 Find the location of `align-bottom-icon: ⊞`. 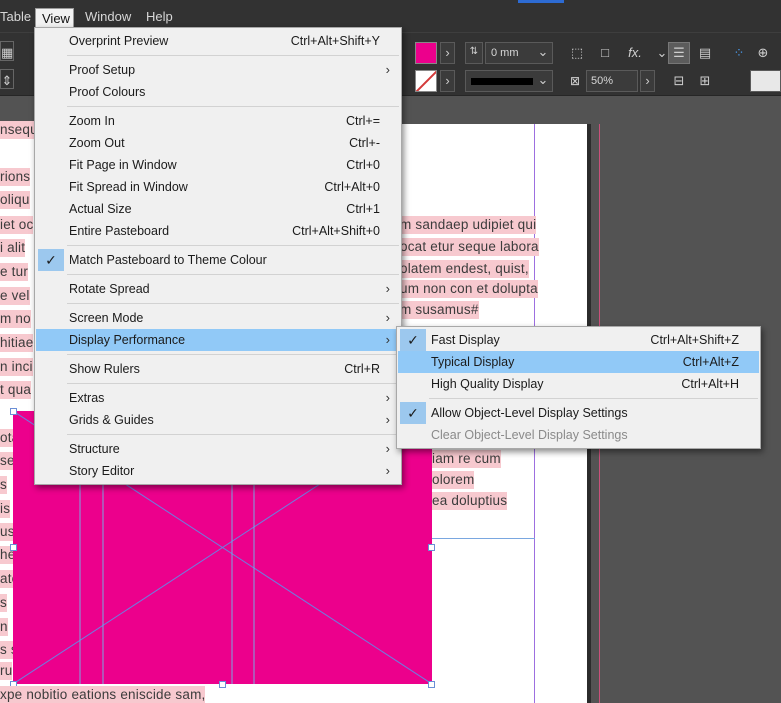

align-bottom-icon: ⊞ is located at coordinates (705, 81).